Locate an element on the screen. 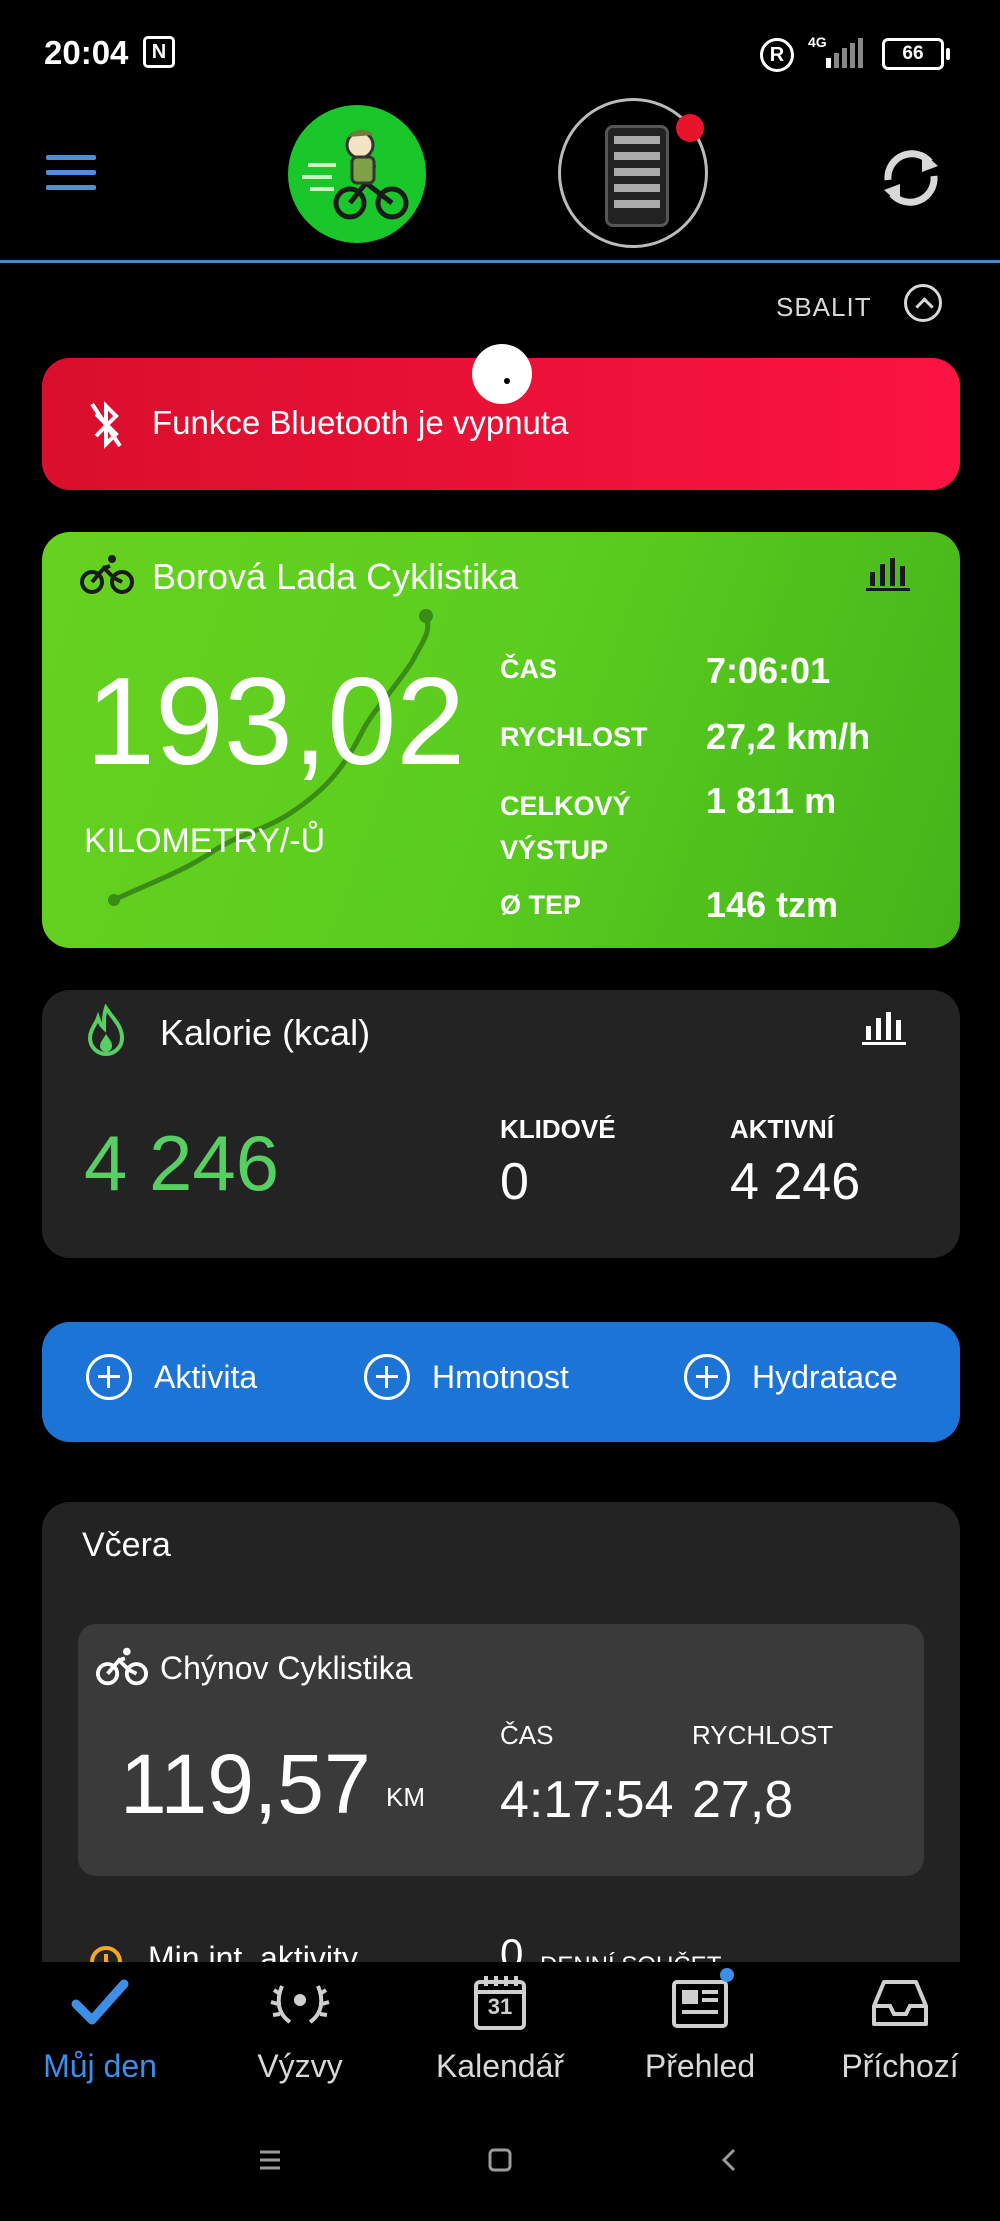 The width and height of the screenshot is (1000, 2221). distance-unit: KILOMETRY/-Ů is located at coordinates (205, 841).